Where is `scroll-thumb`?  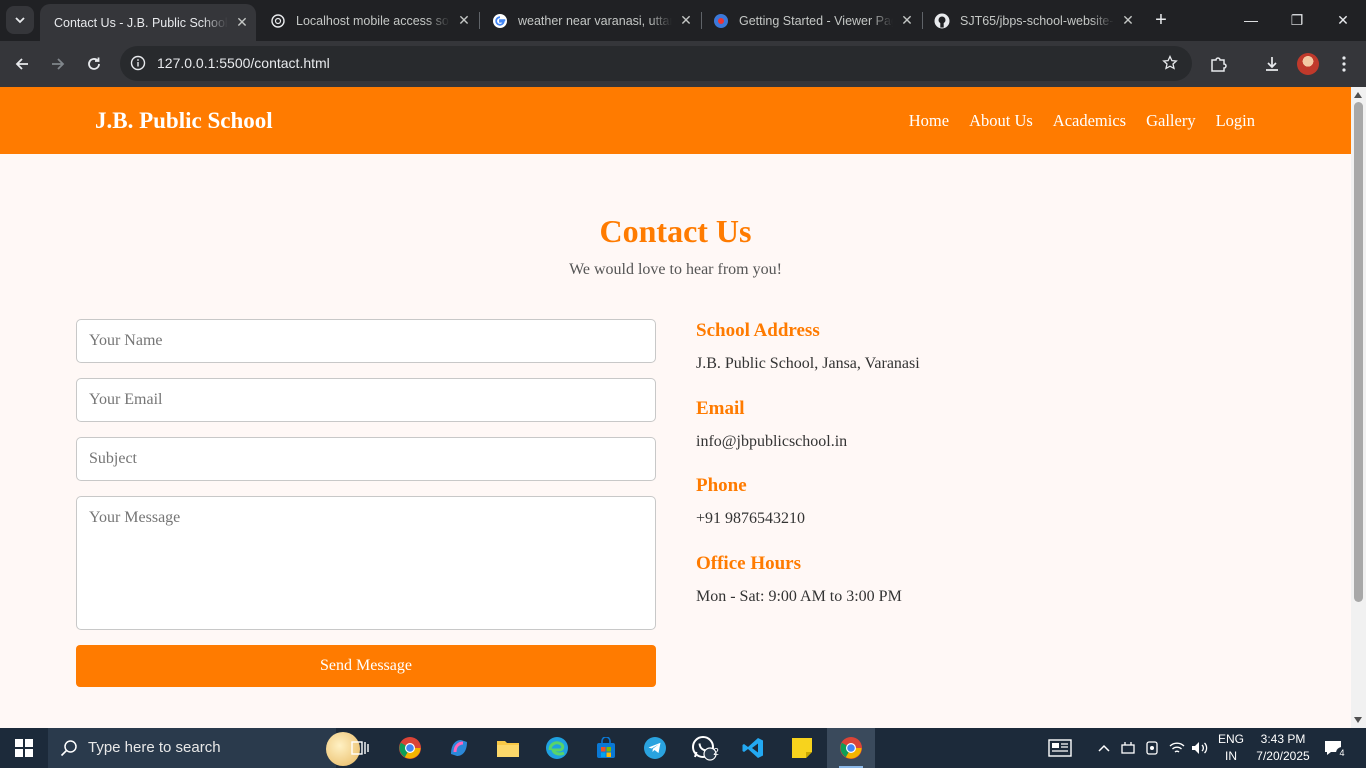 scroll-thumb is located at coordinates (1358, 352).